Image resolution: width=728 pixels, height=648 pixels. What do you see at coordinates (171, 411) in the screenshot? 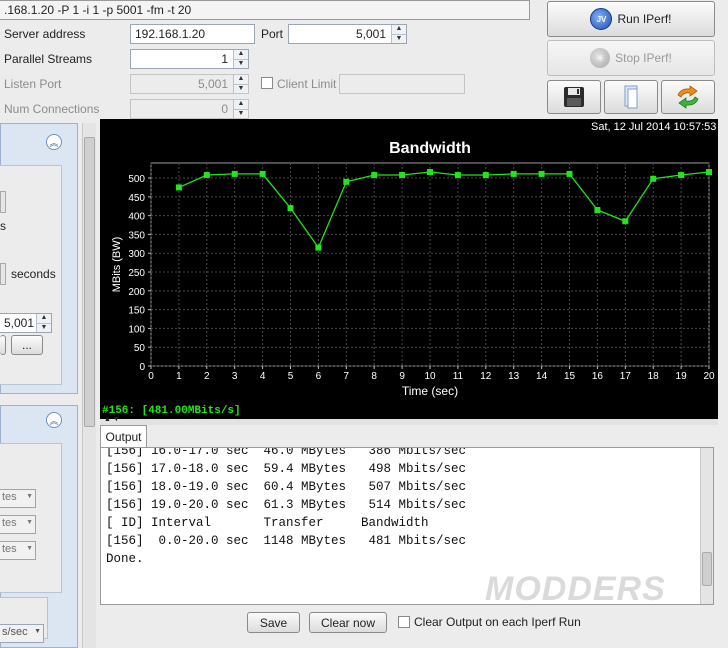
I see `chart-status: #156: [481.00MBits/s]` at bounding box center [171, 411].